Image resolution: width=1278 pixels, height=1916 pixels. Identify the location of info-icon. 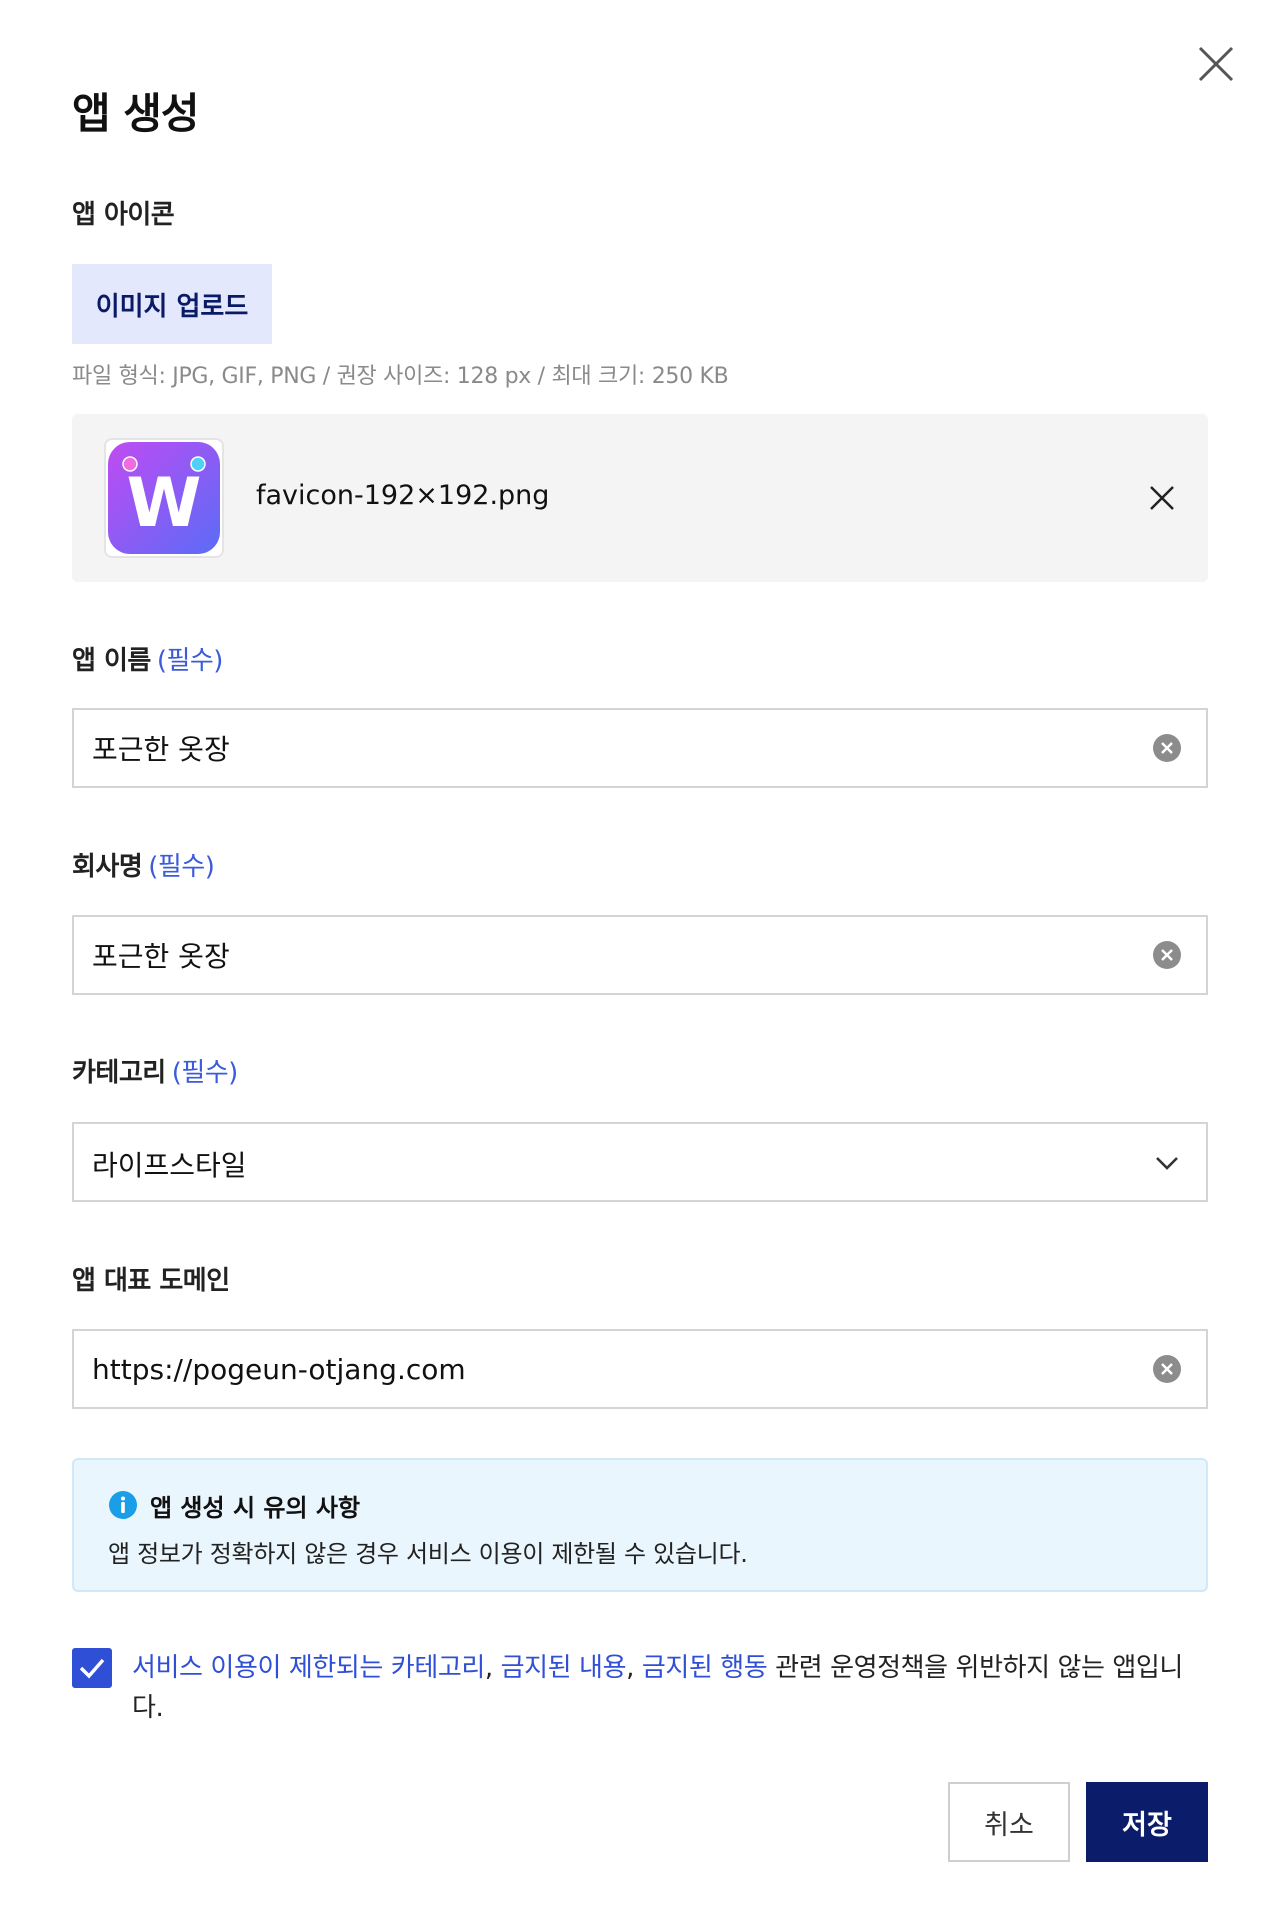
(123, 1505).